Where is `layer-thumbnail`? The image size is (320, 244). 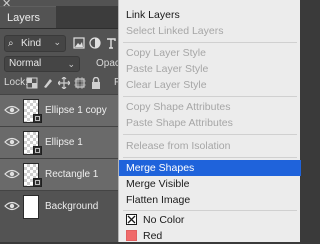 layer-thumbnail is located at coordinates (31, 207).